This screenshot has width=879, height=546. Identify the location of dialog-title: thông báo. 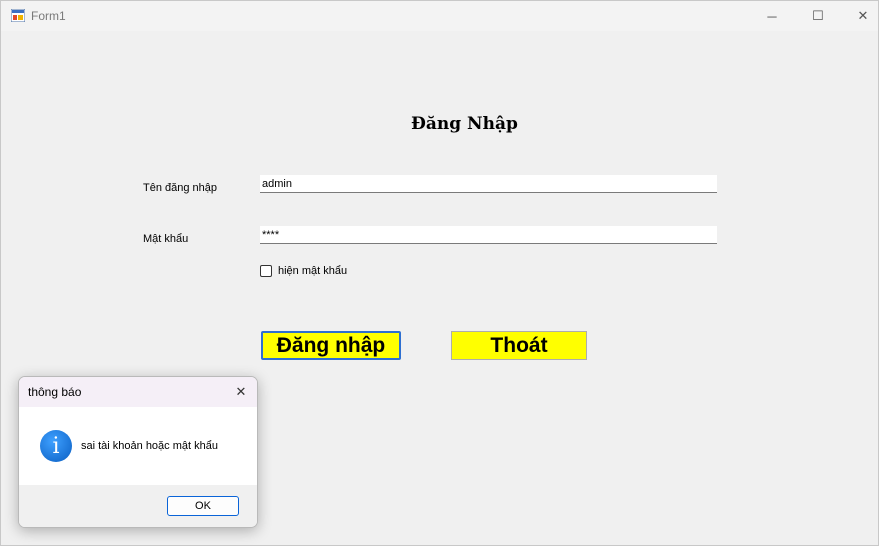
(55, 392).